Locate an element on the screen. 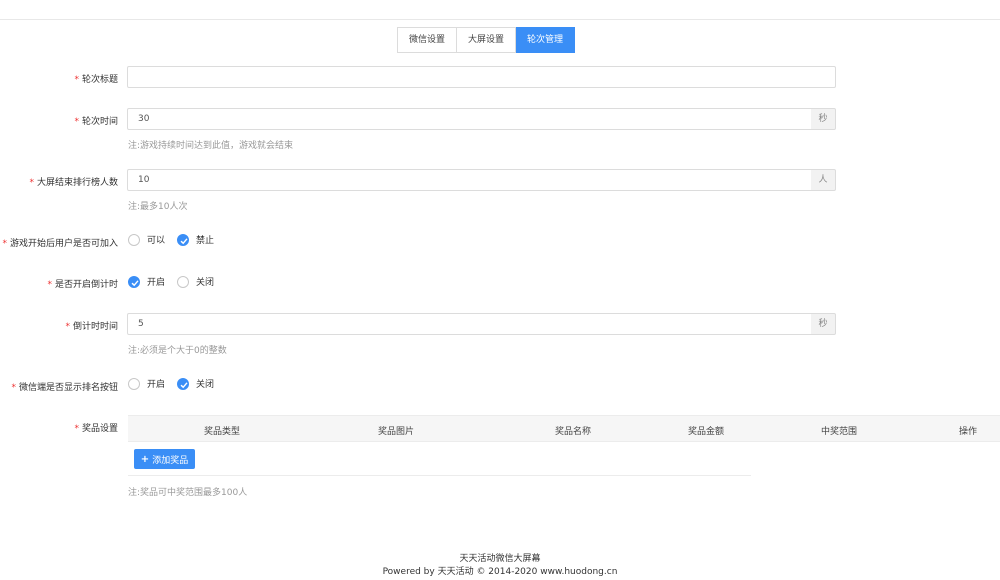 This screenshot has width=1000, height=580. column-prize-image: 奖品图片 is located at coordinates (396, 432).